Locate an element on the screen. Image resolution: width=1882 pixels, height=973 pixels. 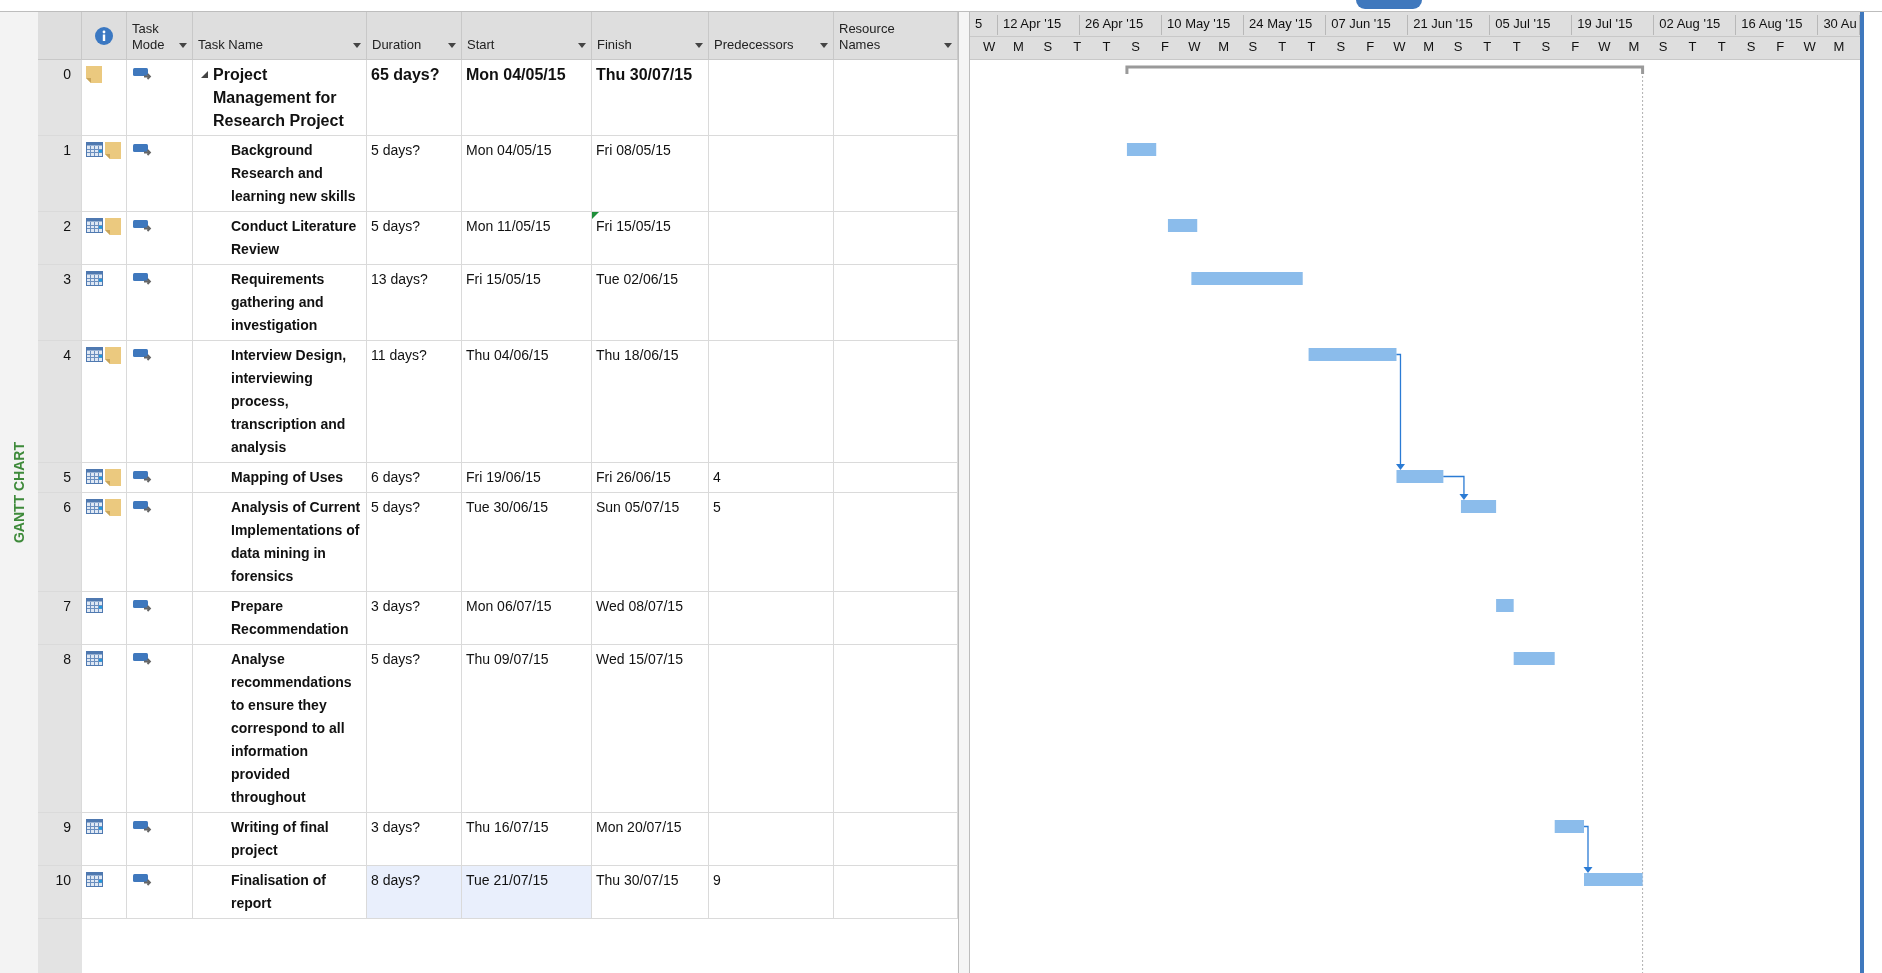
timescale-major-label: 07 Jun '15 is located at coordinates (1367, 25).